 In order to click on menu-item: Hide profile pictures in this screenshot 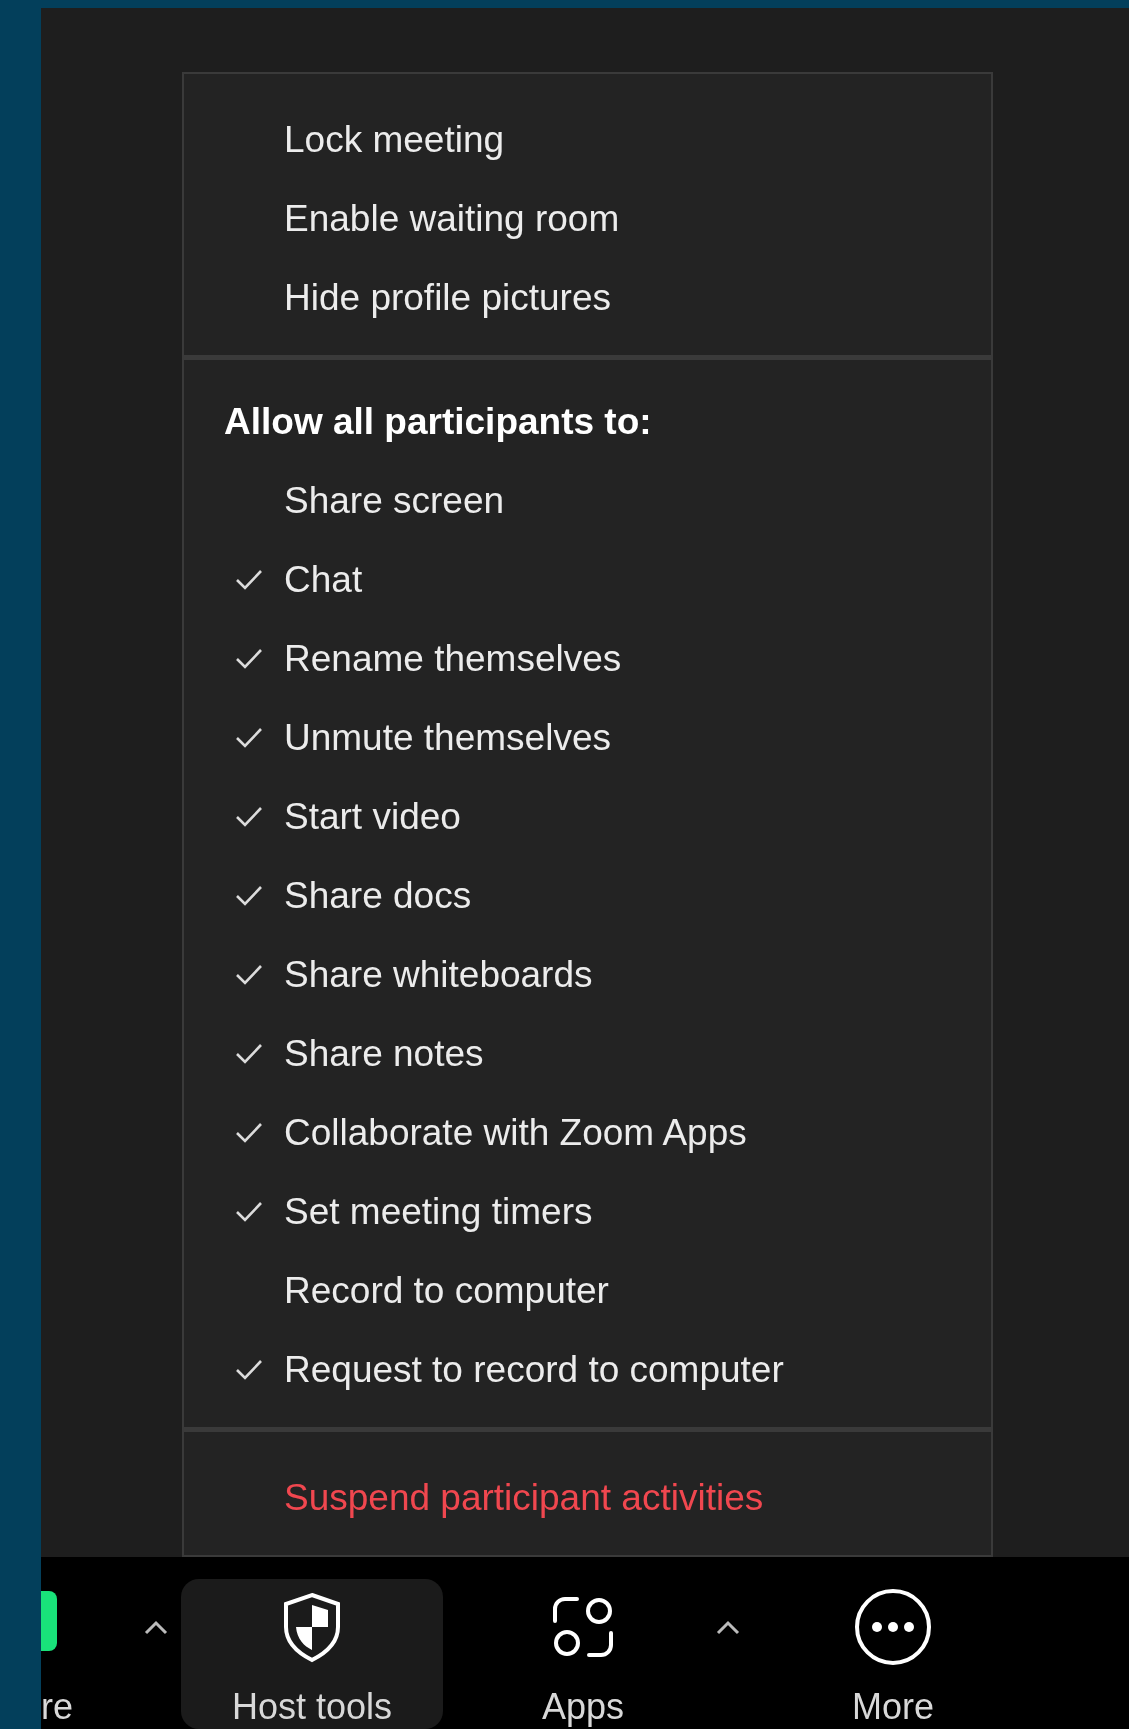, I will do `click(447, 297)`.